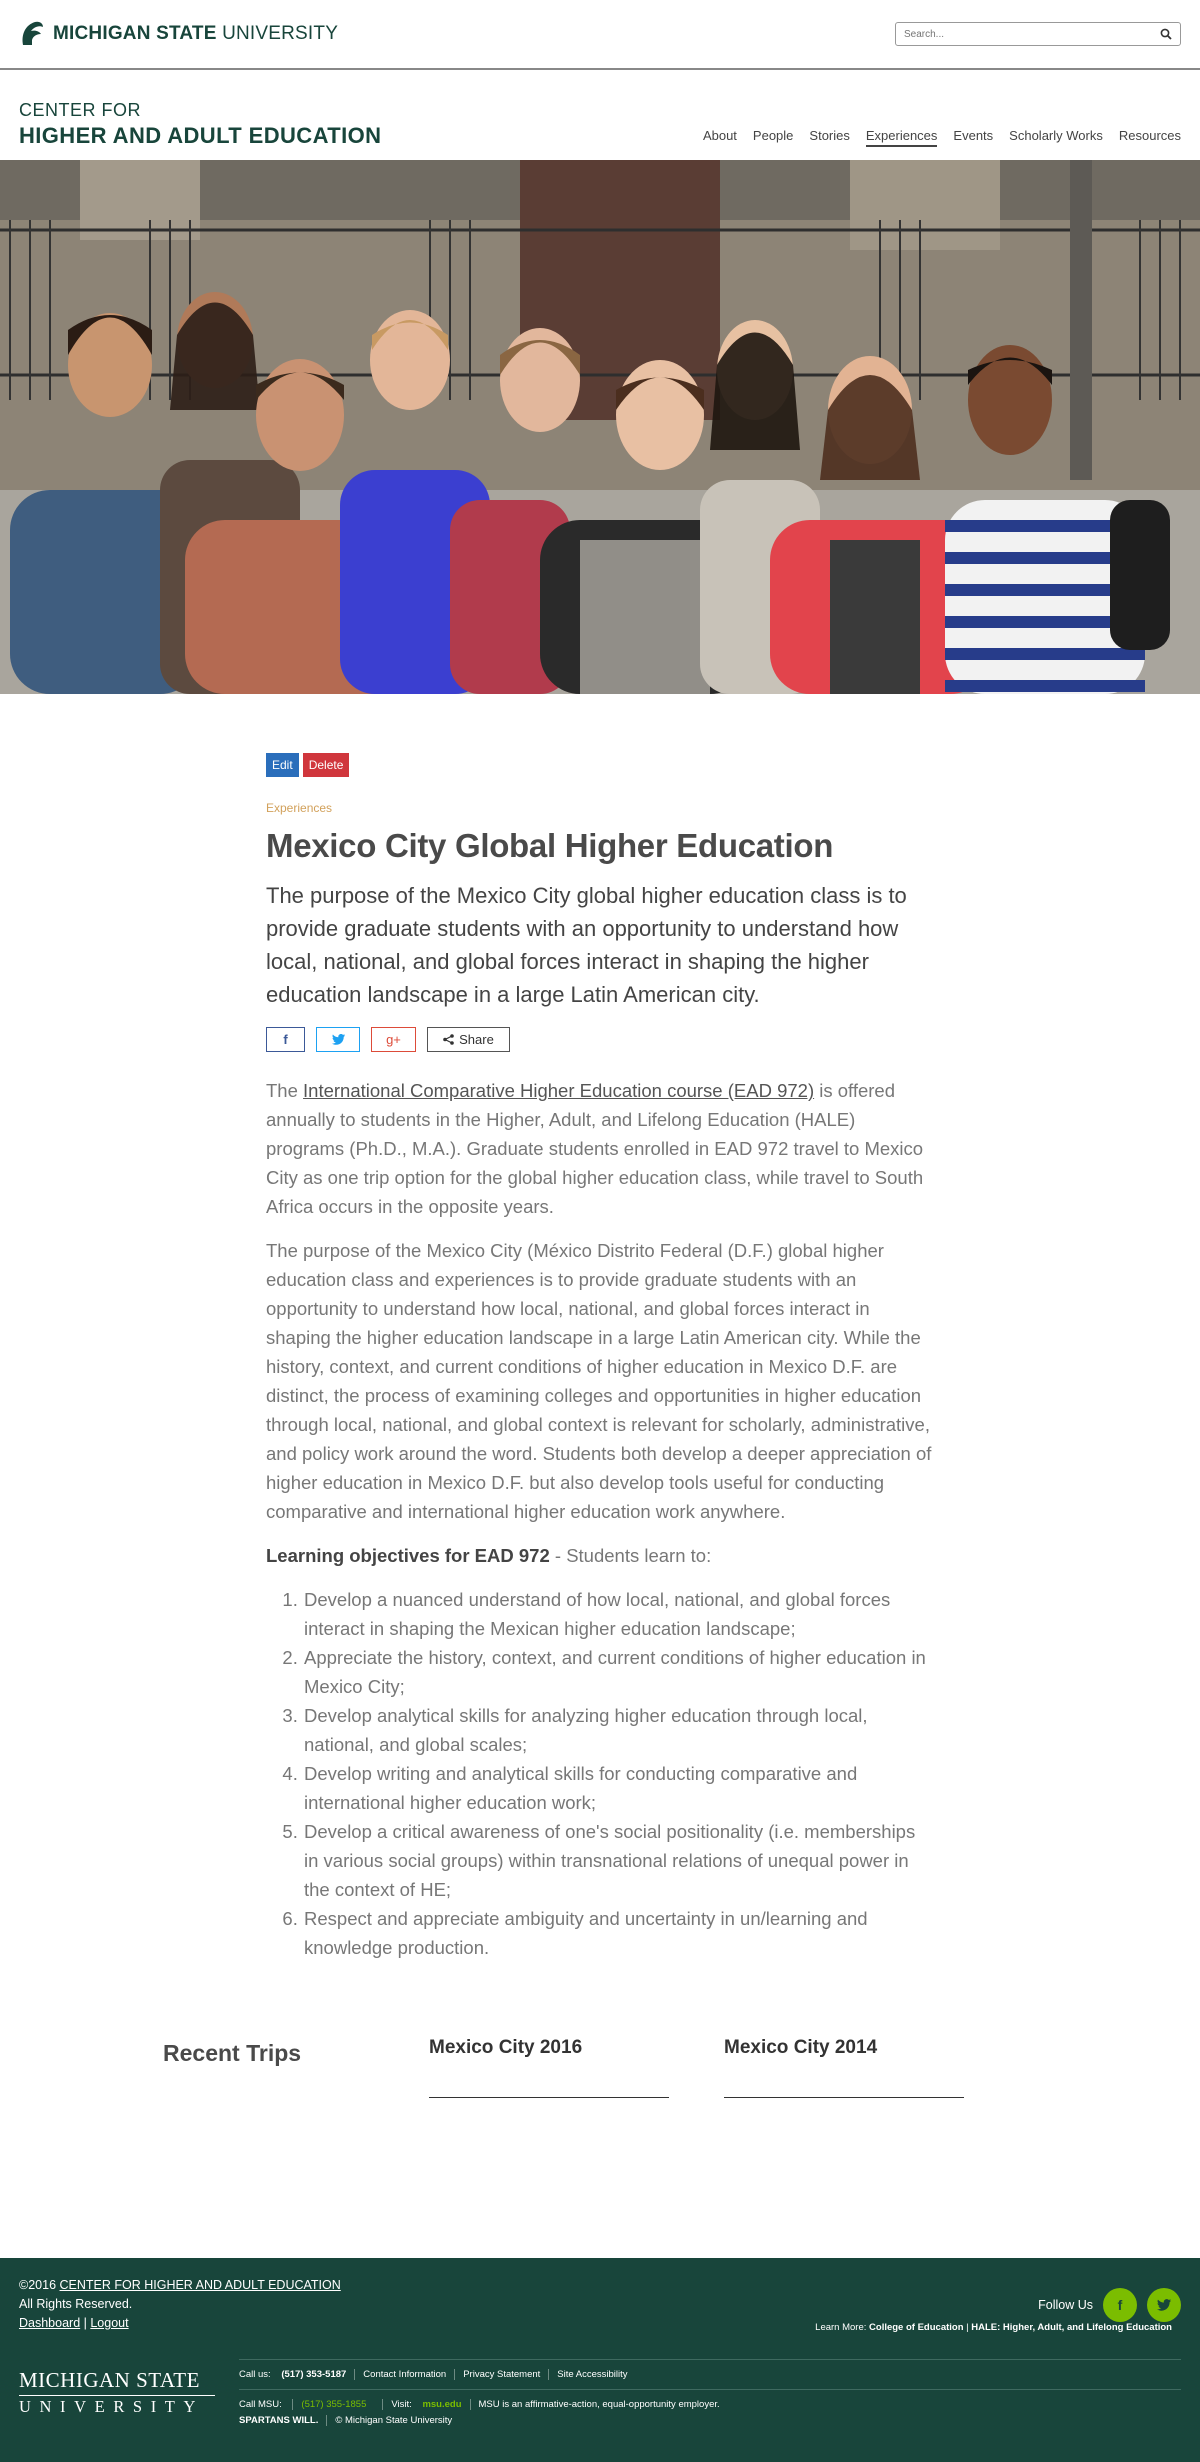 Image resolution: width=1200 pixels, height=2462 pixels. What do you see at coordinates (600, 1039) in the screenshot?
I see `share-row: f g+ Share` at bounding box center [600, 1039].